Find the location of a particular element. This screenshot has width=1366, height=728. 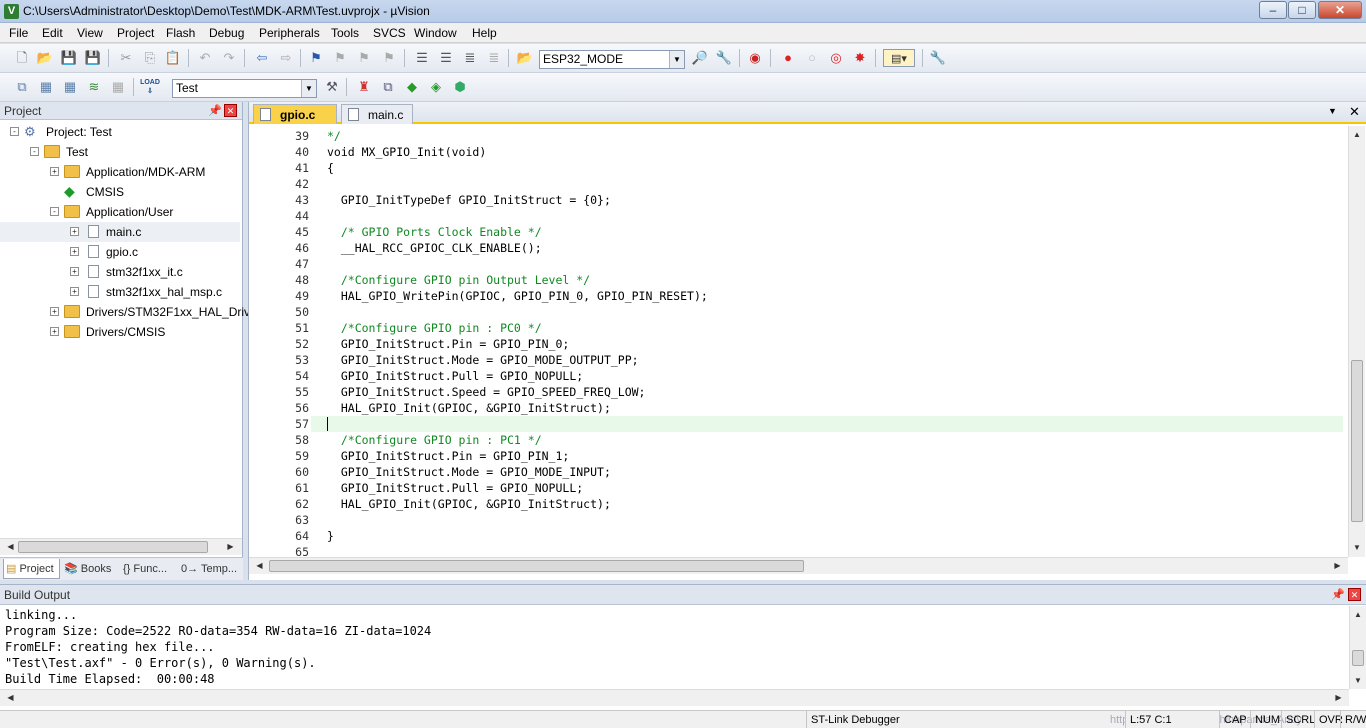

undo-icon: ↶ is located at coordinates (205, 58).